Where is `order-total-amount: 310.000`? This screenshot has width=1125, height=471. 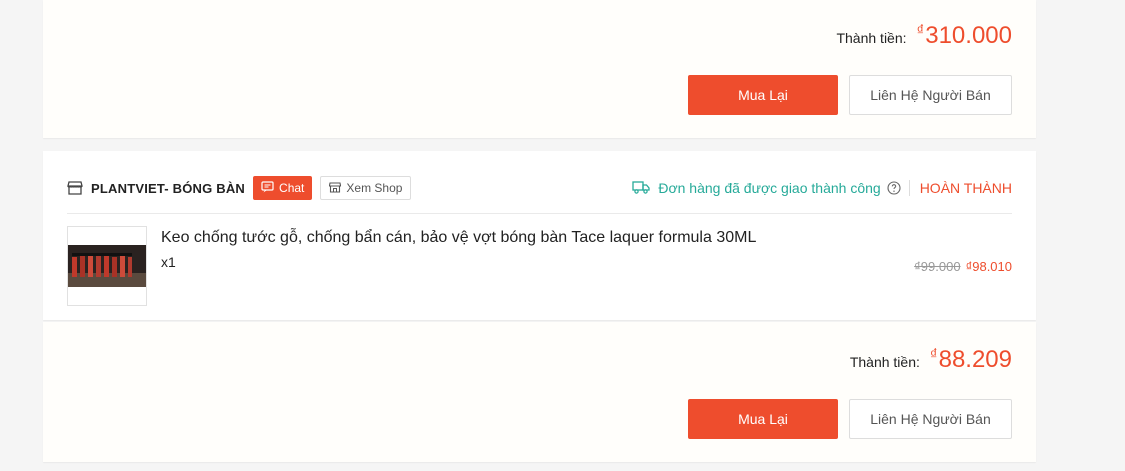 order-total-amount: 310.000 is located at coordinates (968, 35).